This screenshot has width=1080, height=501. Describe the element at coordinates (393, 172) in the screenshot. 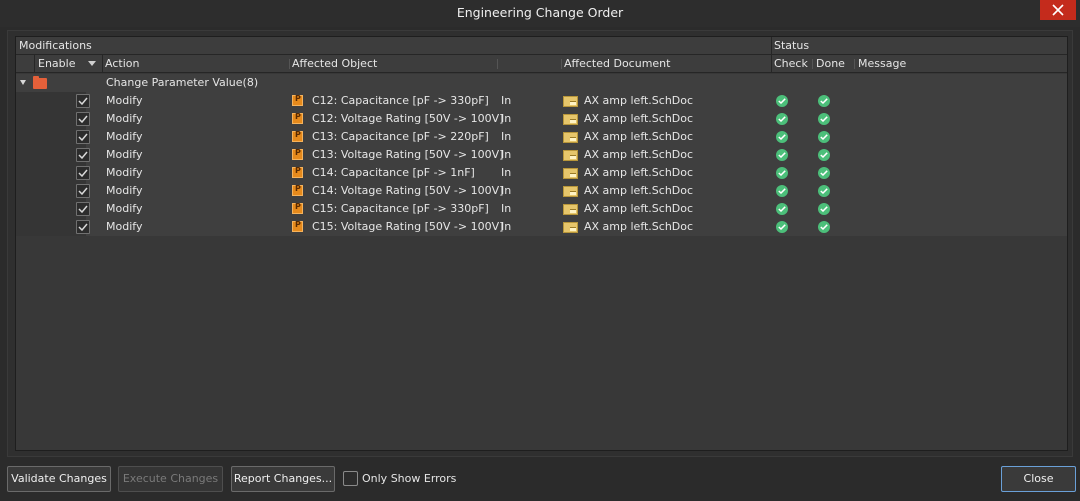

I see `affected-object-cell: C14: Capacitance [pF -> 1nF]` at that location.